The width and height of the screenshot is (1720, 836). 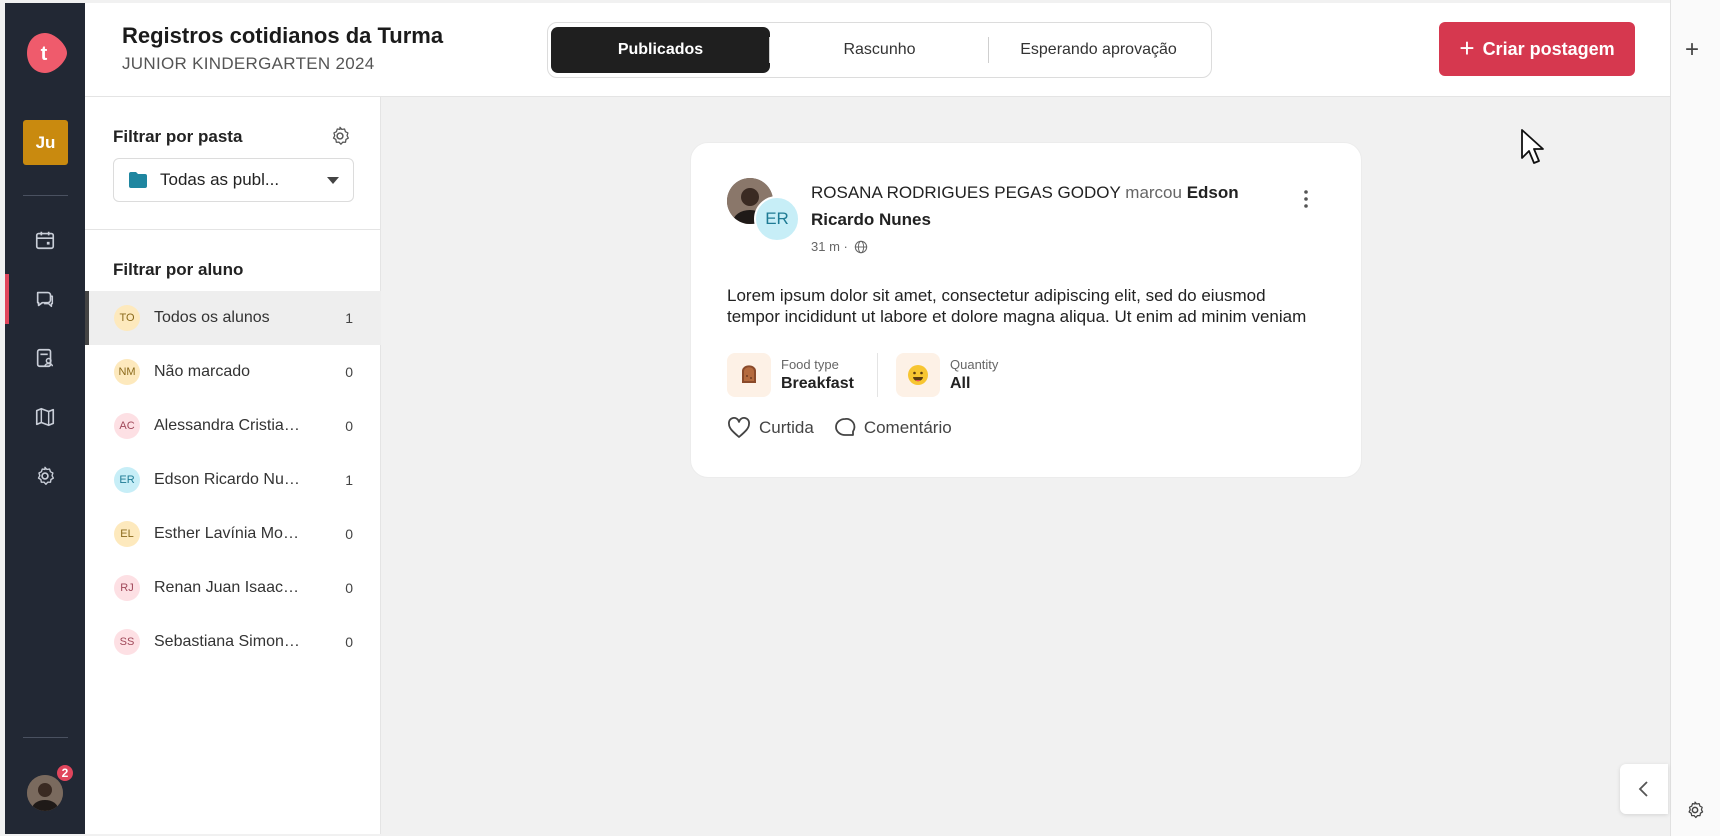 I want to click on status-tabs: Publicados Rascunho Esperando aprovação, so click(x=879, y=50).